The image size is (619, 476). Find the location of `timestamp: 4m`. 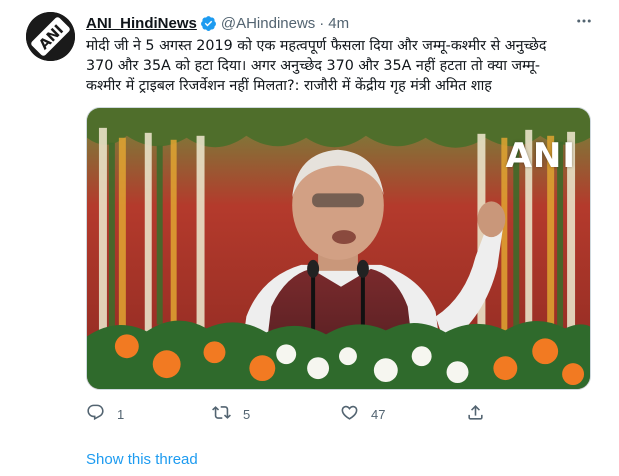

timestamp: 4m is located at coordinates (338, 23).